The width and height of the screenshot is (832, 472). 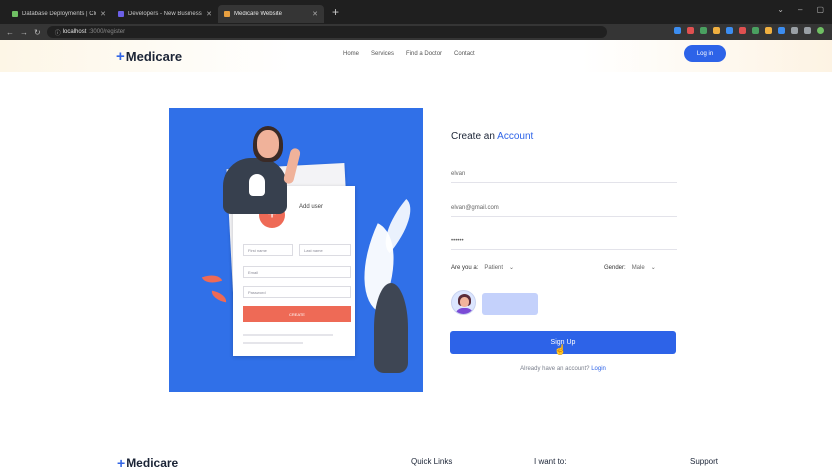 I want to click on footer-quick-links-heading: Quick Links, so click(x=432, y=461).